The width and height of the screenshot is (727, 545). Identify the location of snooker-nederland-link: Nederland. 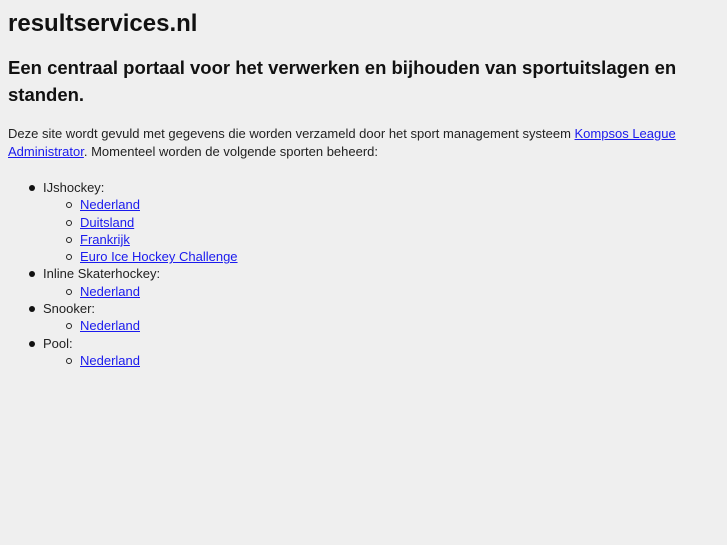
(110, 325).